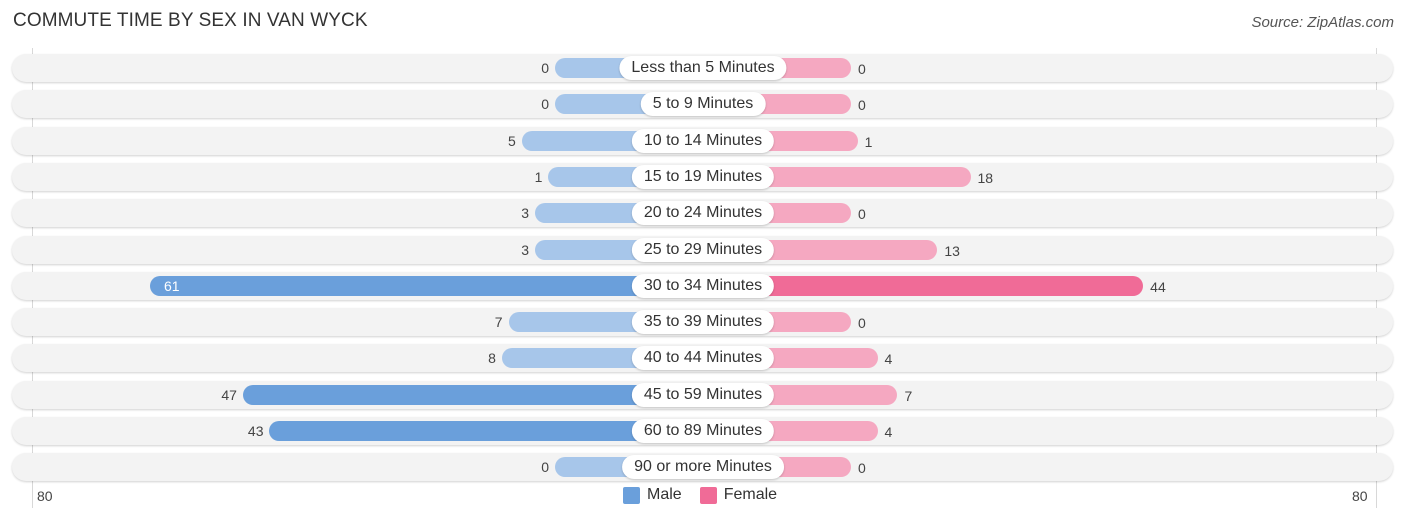 The width and height of the screenshot is (1406, 522). Describe the element at coordinates (512, 141) in the screenshot. I see `value-label-male: 5` at that location.